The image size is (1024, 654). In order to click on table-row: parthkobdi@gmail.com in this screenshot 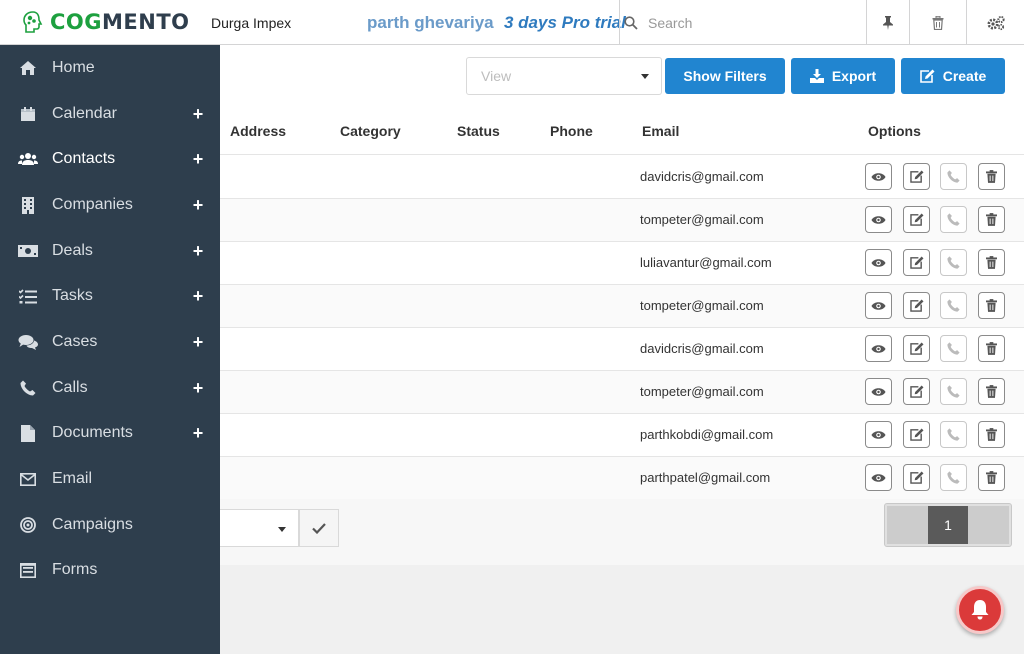, I will do `click(622, 435)`.